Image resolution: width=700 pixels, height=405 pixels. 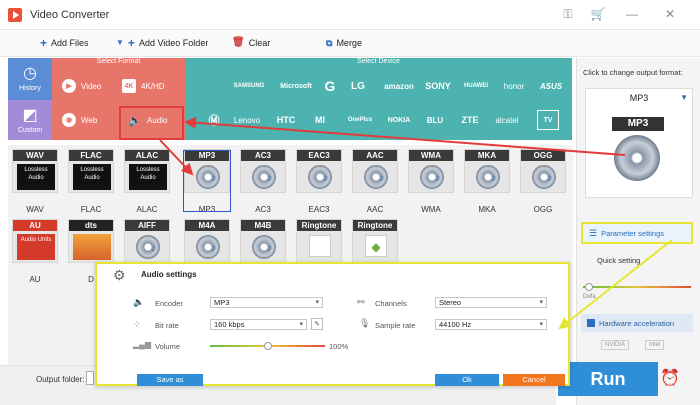 I want to click on format-tile-dts: dts, so click(x=91, y=241).